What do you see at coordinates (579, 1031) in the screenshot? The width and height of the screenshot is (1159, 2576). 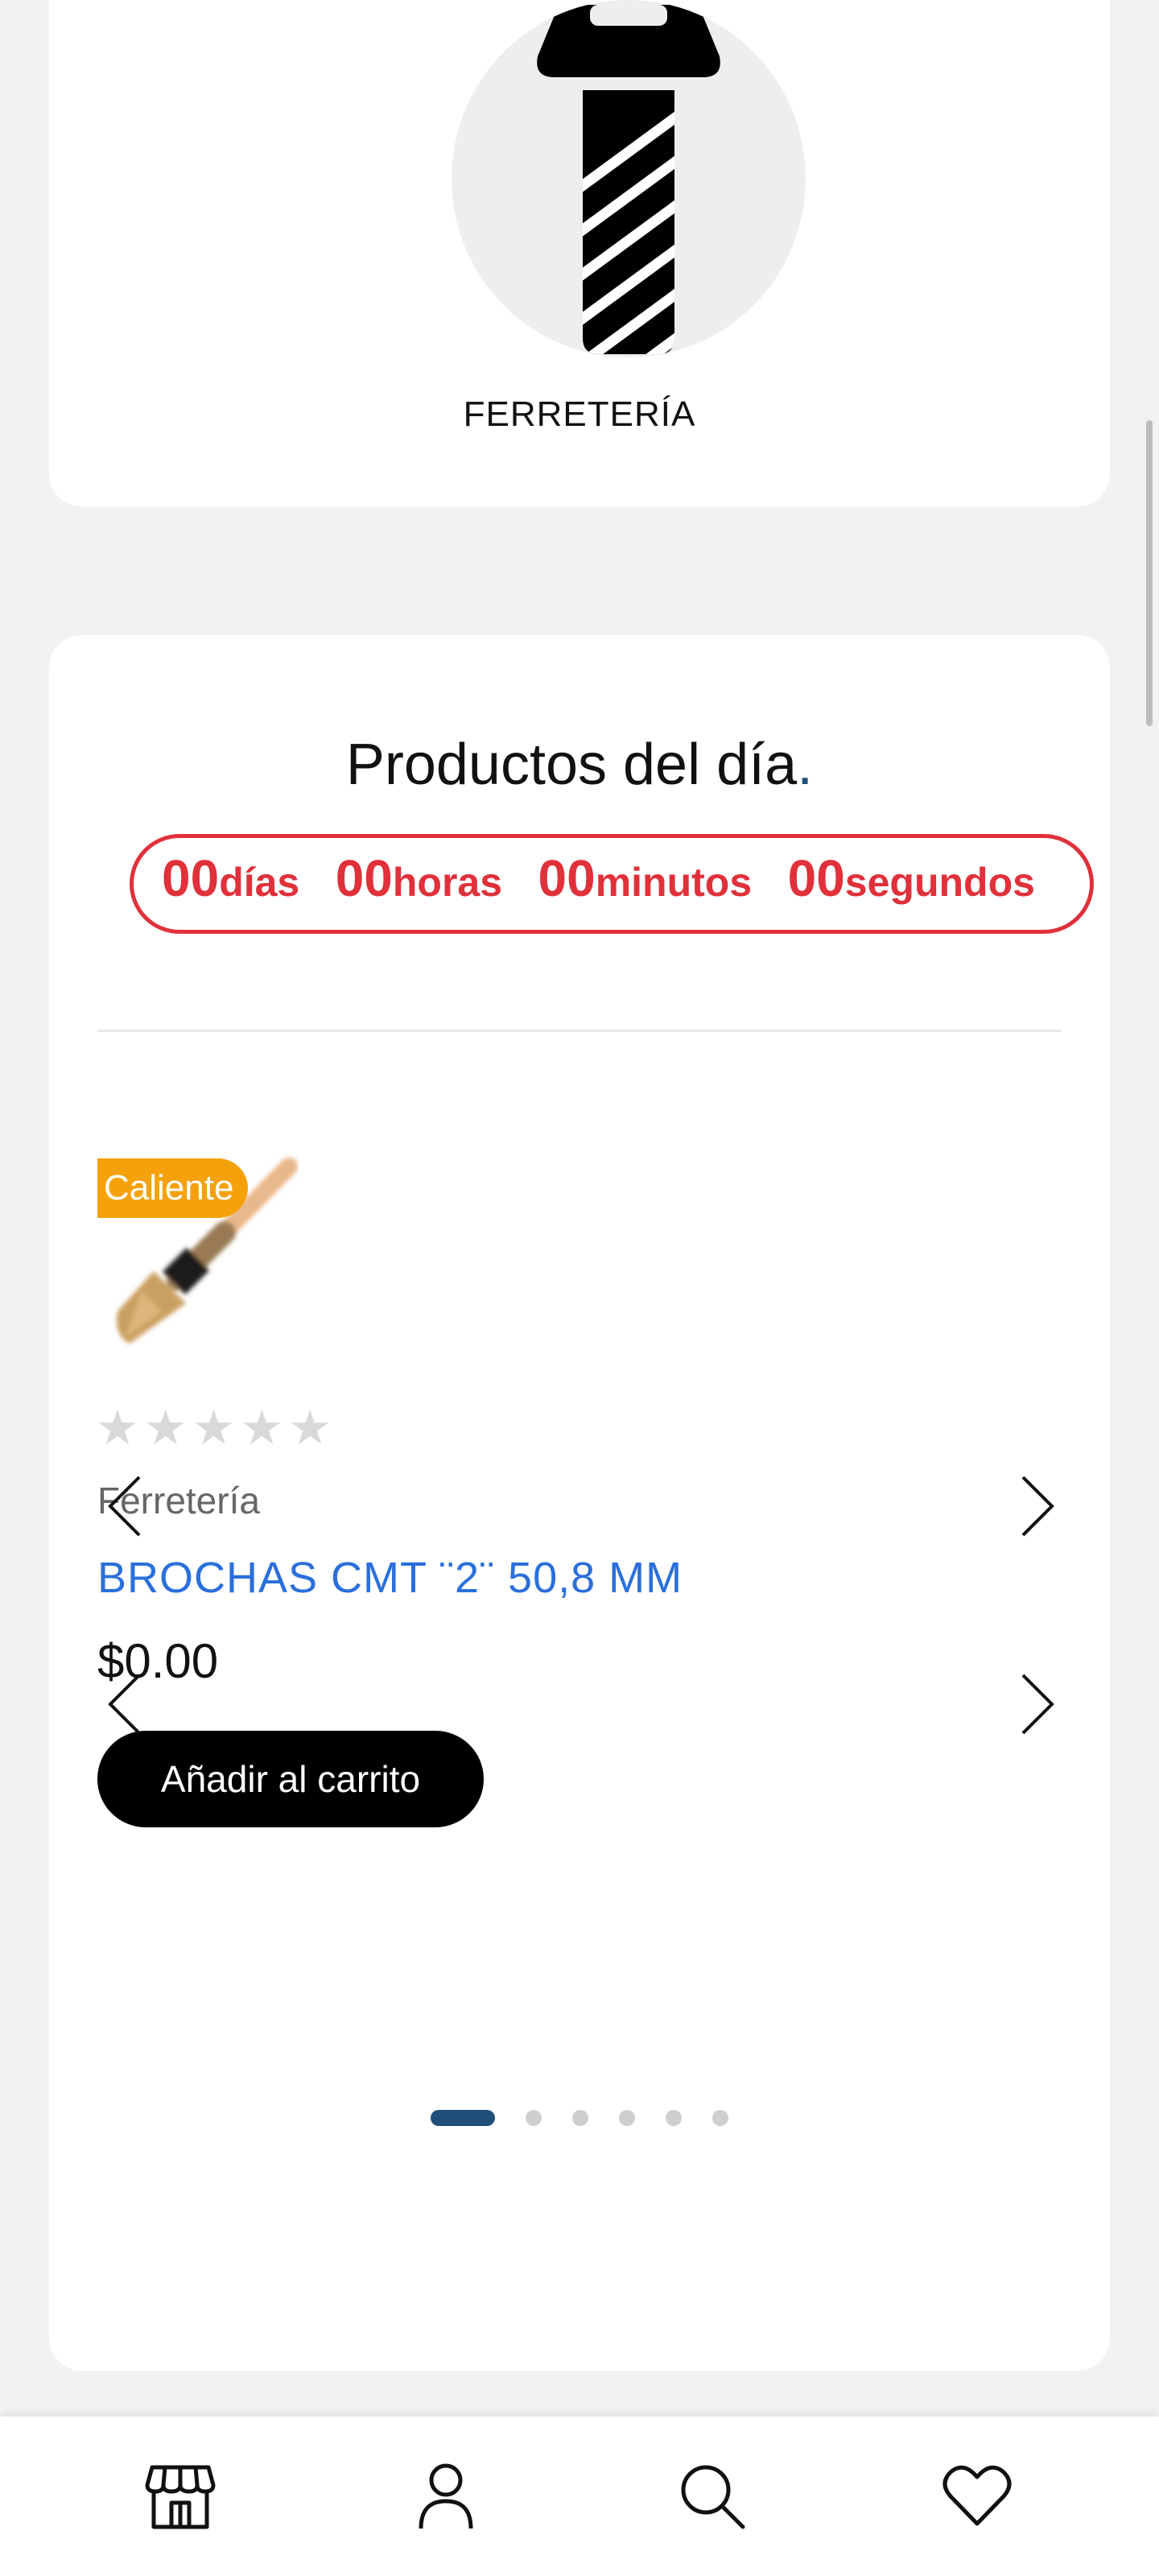 I see `section-divider` at bounding box center [579, 1031].